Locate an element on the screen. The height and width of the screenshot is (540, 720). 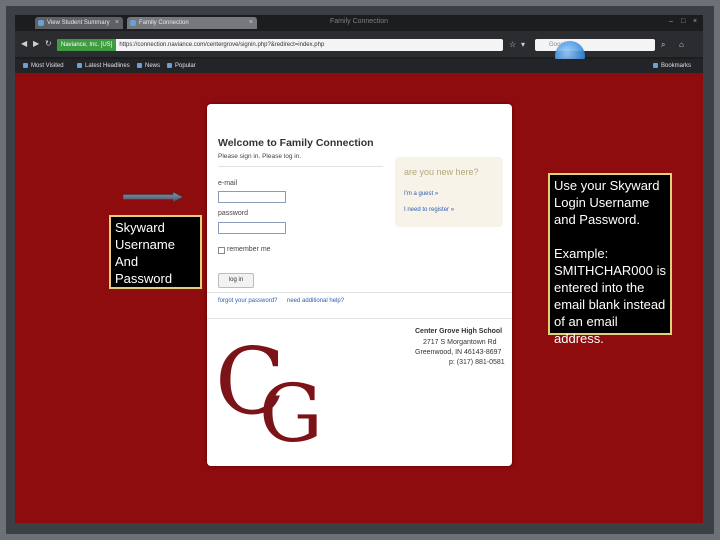
search-icon: ⌕ is located at coordinates (663, 45).